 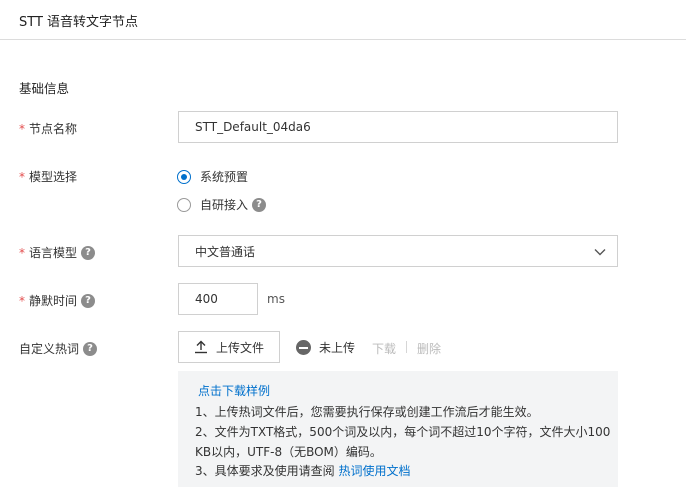 What do you see at coordinates (239, 347) in the screenshot?
I see `upload-file-label: 上传文件` at bounding box center [239, 347].